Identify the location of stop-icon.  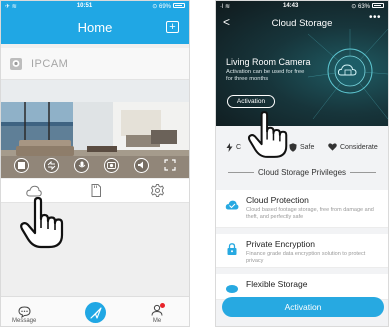
(22, 165).